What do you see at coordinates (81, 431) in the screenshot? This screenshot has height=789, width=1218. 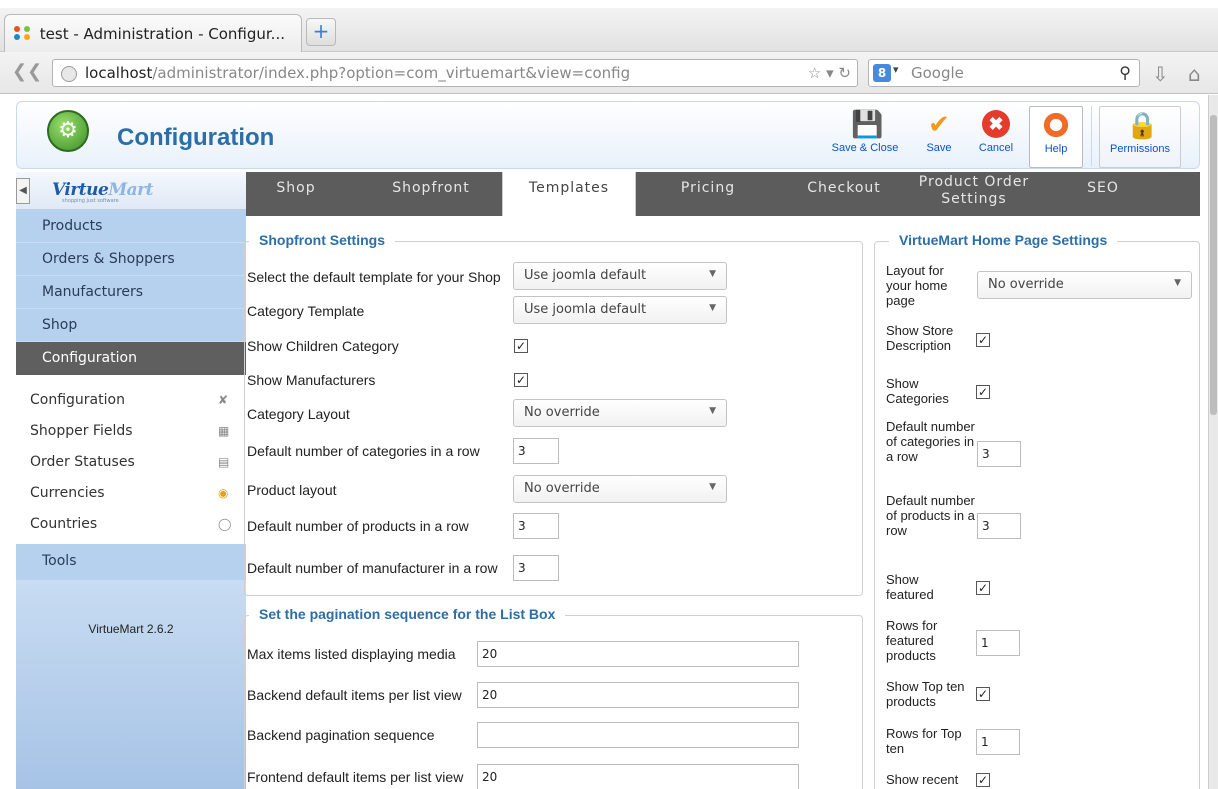 I see `submenu-label: Shopper Fields` at bounding box center [81, 431].